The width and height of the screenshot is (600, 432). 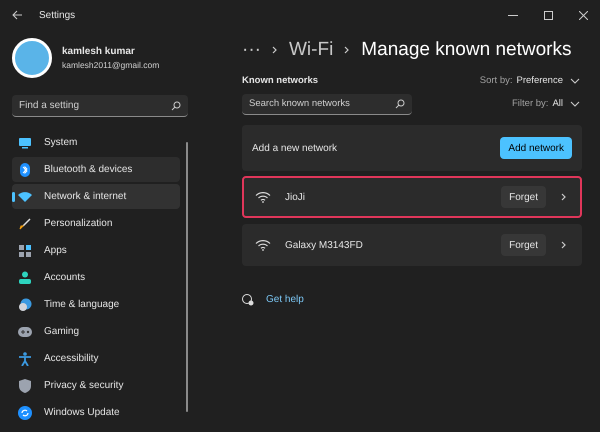 What do you see at coordinates (187, 277) in the screenshot?
I see `scrollbar` at bounding box center [187, 277].